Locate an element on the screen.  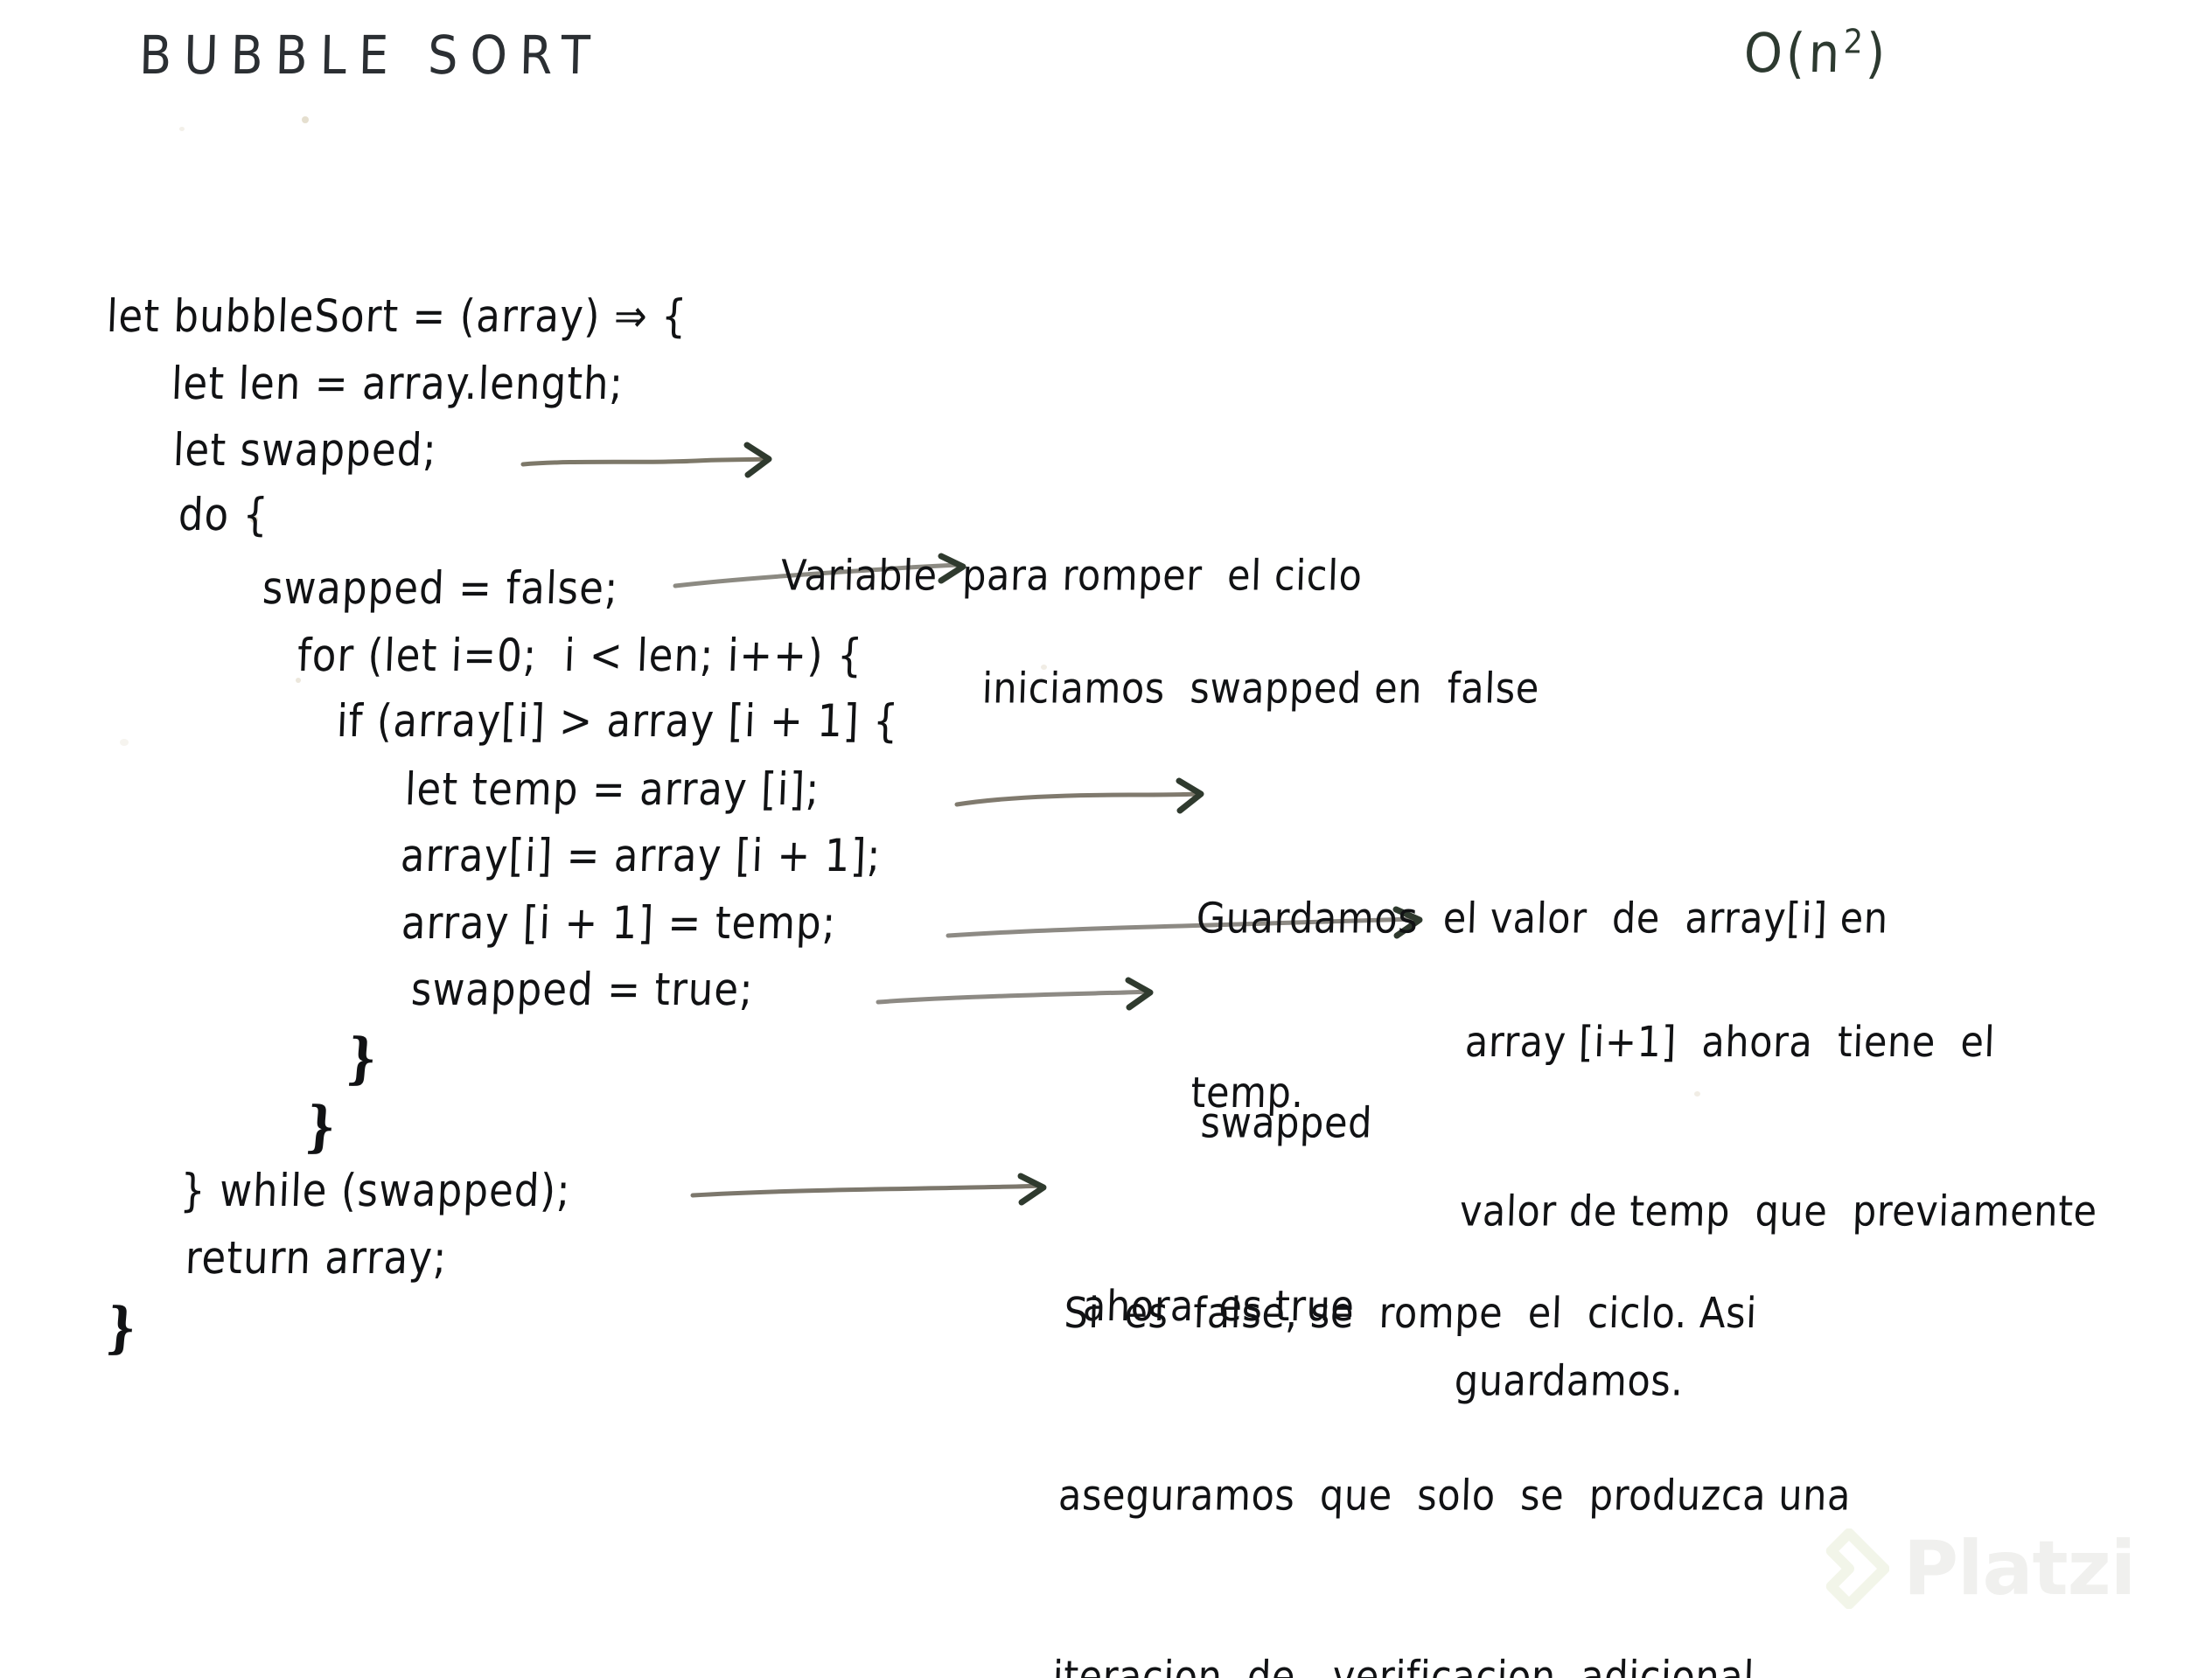
code-line: return array; is located at coordinates (316, 1258).